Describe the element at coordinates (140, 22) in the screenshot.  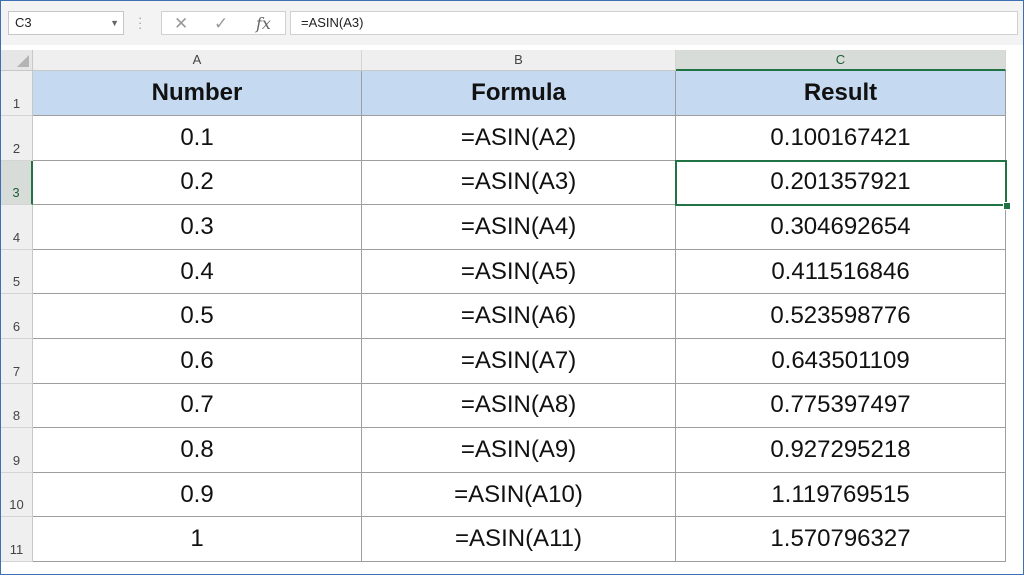
I see `drag-handle-icon: · · ·` at that location.